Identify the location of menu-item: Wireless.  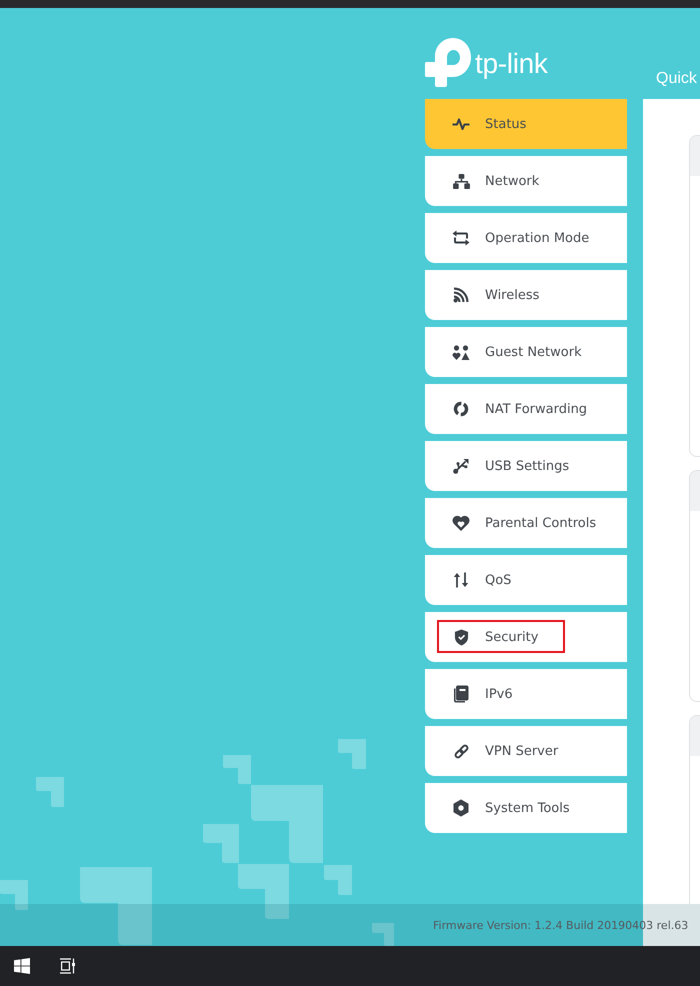
(526, 295).